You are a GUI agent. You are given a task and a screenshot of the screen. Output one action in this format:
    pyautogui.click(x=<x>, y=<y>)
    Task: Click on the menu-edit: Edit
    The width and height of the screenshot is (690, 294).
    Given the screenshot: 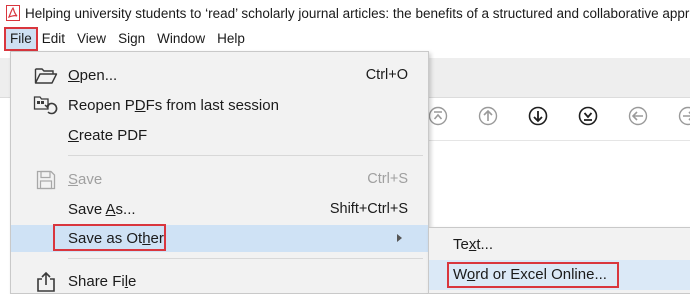 What is the action you would take?
    pyautogui.click(x=53, y=39)
    